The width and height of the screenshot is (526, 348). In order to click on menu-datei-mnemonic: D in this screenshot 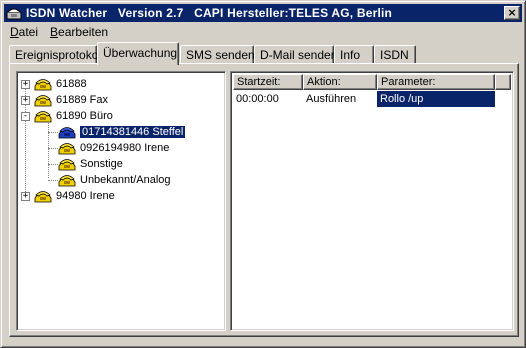, I will do `click(14, 32)`.